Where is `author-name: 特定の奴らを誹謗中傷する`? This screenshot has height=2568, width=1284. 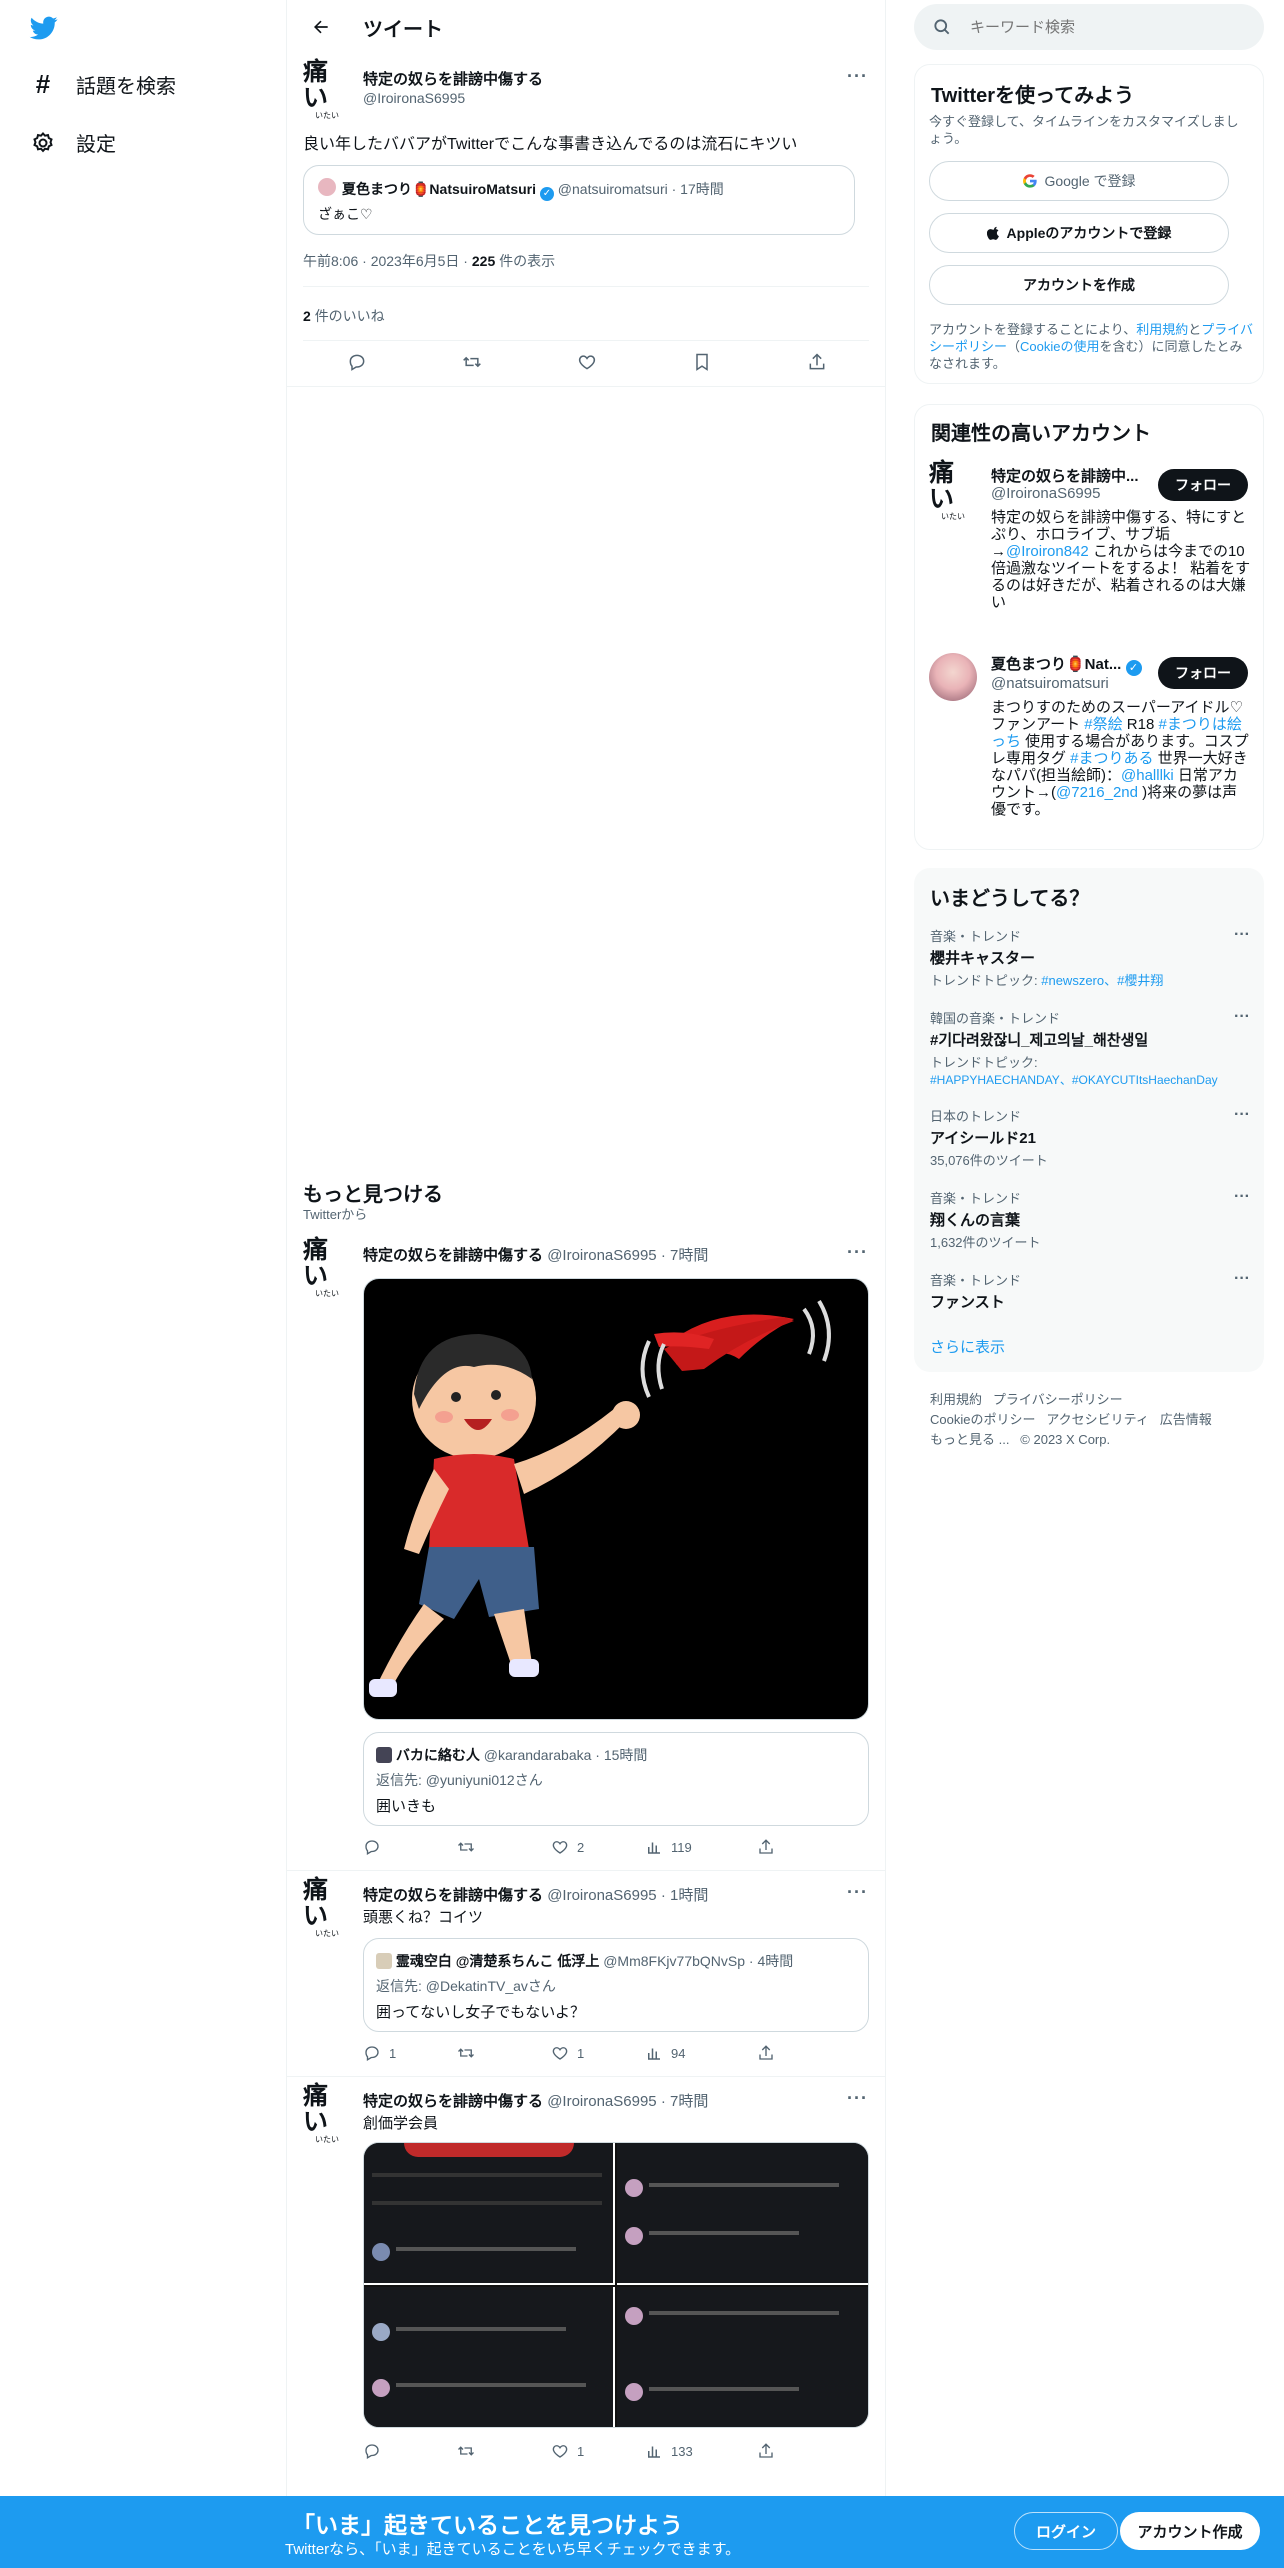
author-name: 特定の奴らを誹謗中傷する is located at coordinates (453, 78).